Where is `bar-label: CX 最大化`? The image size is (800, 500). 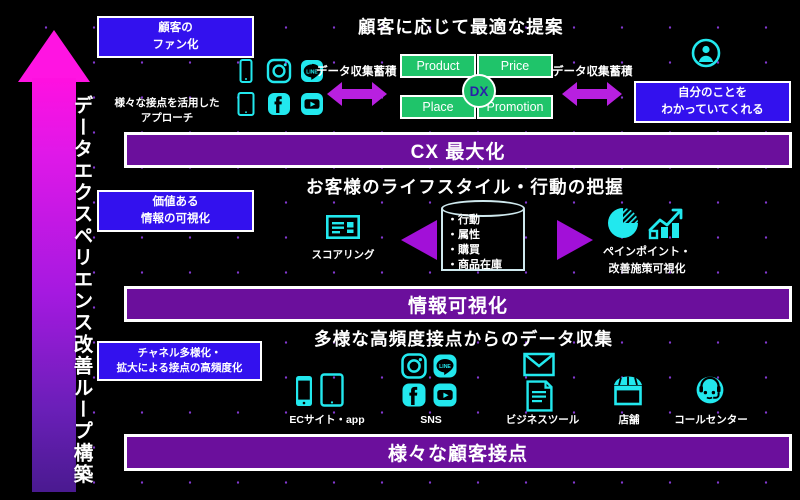
bar-label: CX 最大化 is located at coordinates (458, 152).